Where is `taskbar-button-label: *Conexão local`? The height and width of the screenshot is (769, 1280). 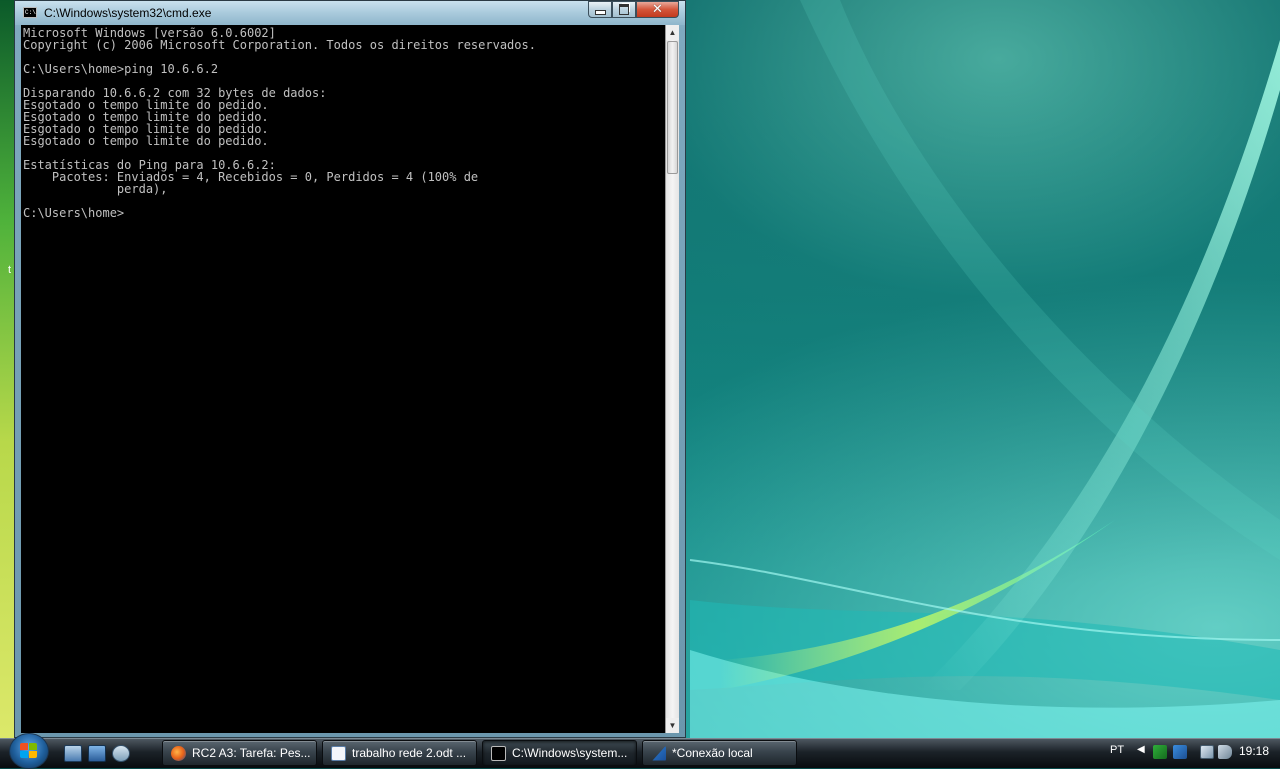 taskbar-button-label: *Conexão local is located at coordinates (712, 753).